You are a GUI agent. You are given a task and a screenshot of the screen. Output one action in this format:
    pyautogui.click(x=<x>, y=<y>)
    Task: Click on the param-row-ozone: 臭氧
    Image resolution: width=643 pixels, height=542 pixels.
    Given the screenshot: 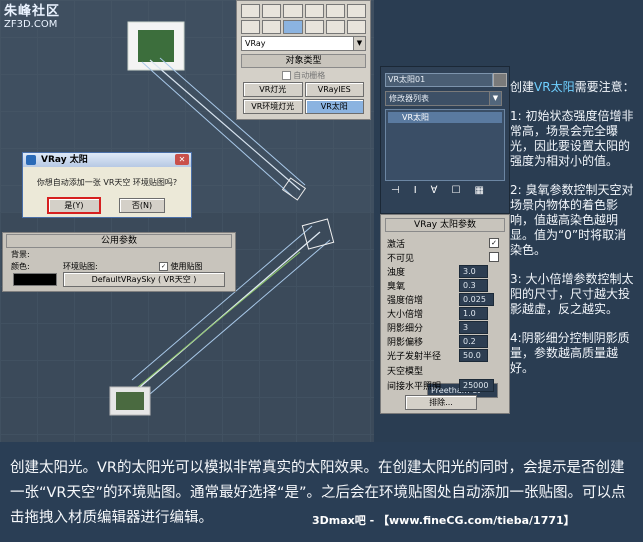 What is the action you would take?
    pyautogui.click(x=396, y=285)
    